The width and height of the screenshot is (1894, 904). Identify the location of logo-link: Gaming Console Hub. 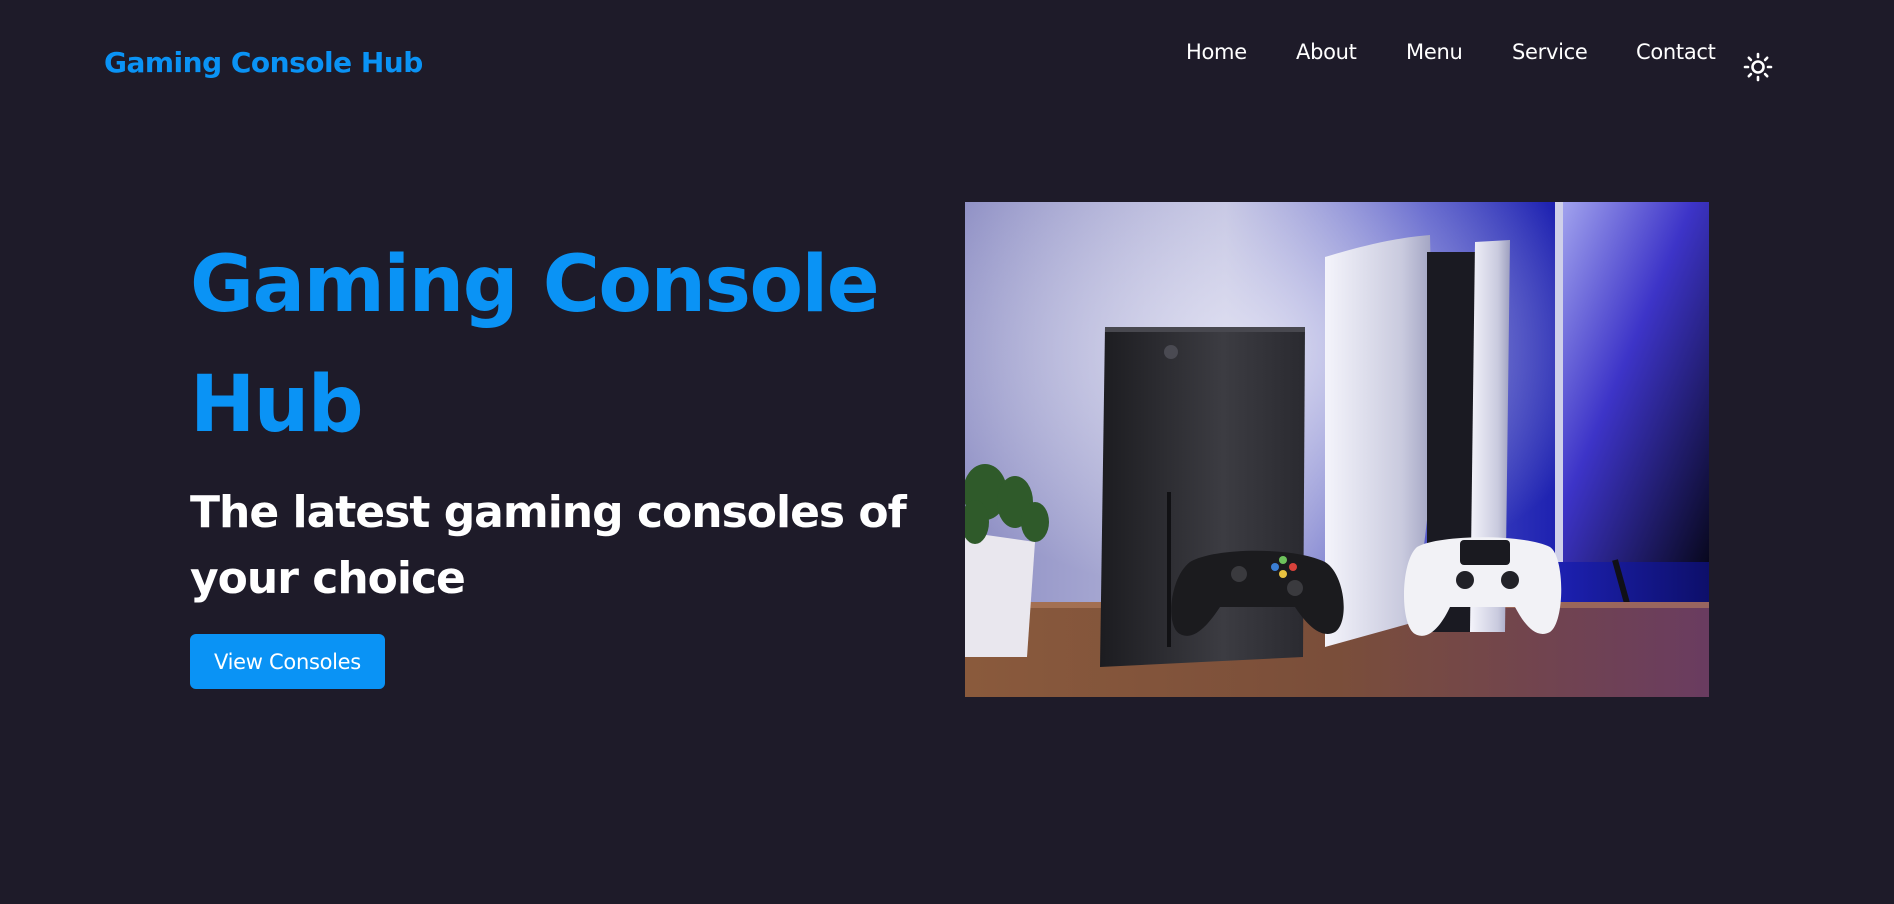
(263, 62).